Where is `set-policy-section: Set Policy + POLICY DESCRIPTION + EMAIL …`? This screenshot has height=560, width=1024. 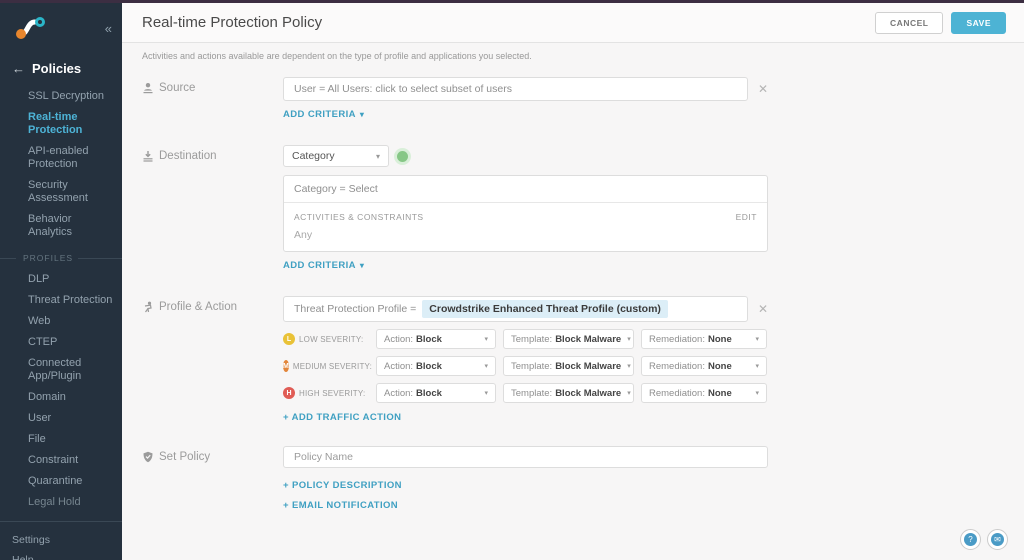 set-policy-section: Set Policy + POLICY DESCRIPTION + EMAIL … is located at coordinates (573, 478).